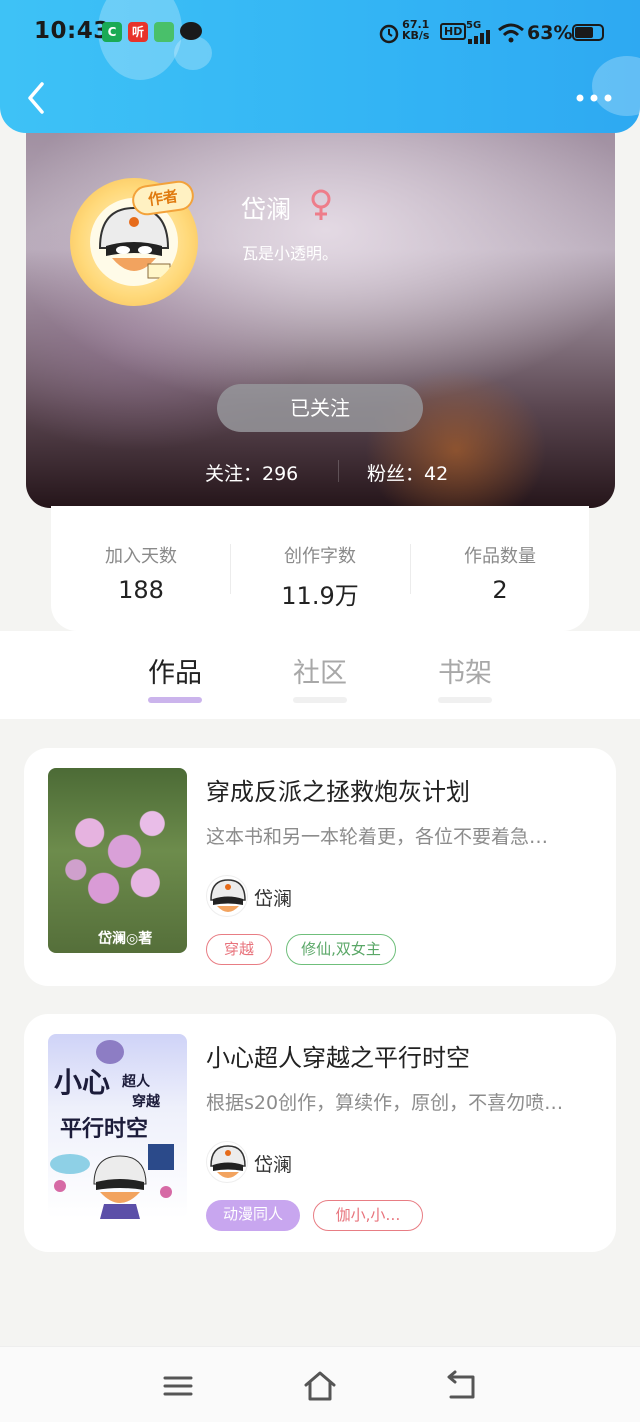 This screenshot has height=1422, width=640. Describe the element at coordinates (479, 37) in the screenshot. I see `signal-icon` at that location.